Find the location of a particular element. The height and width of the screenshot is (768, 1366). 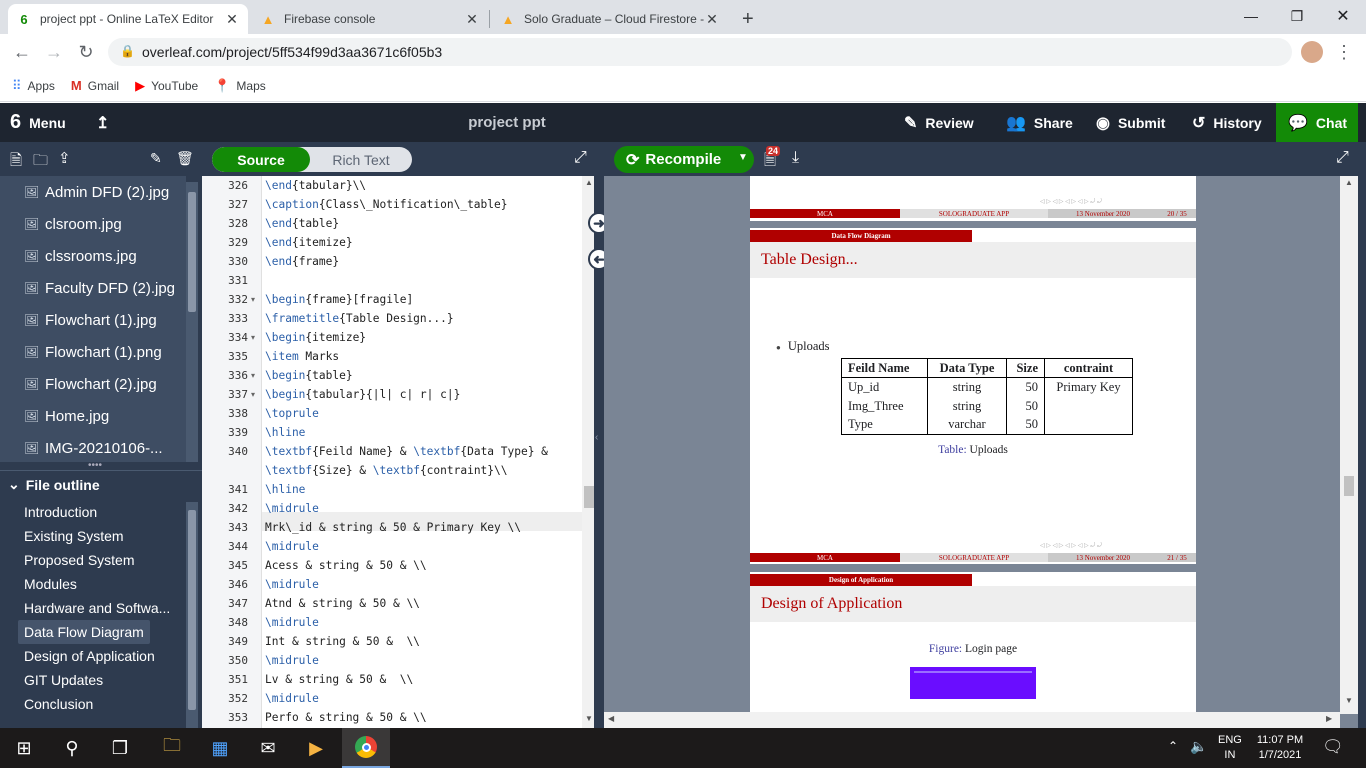

language-indicator: ENG IN is located at coordinates (1230, 748).